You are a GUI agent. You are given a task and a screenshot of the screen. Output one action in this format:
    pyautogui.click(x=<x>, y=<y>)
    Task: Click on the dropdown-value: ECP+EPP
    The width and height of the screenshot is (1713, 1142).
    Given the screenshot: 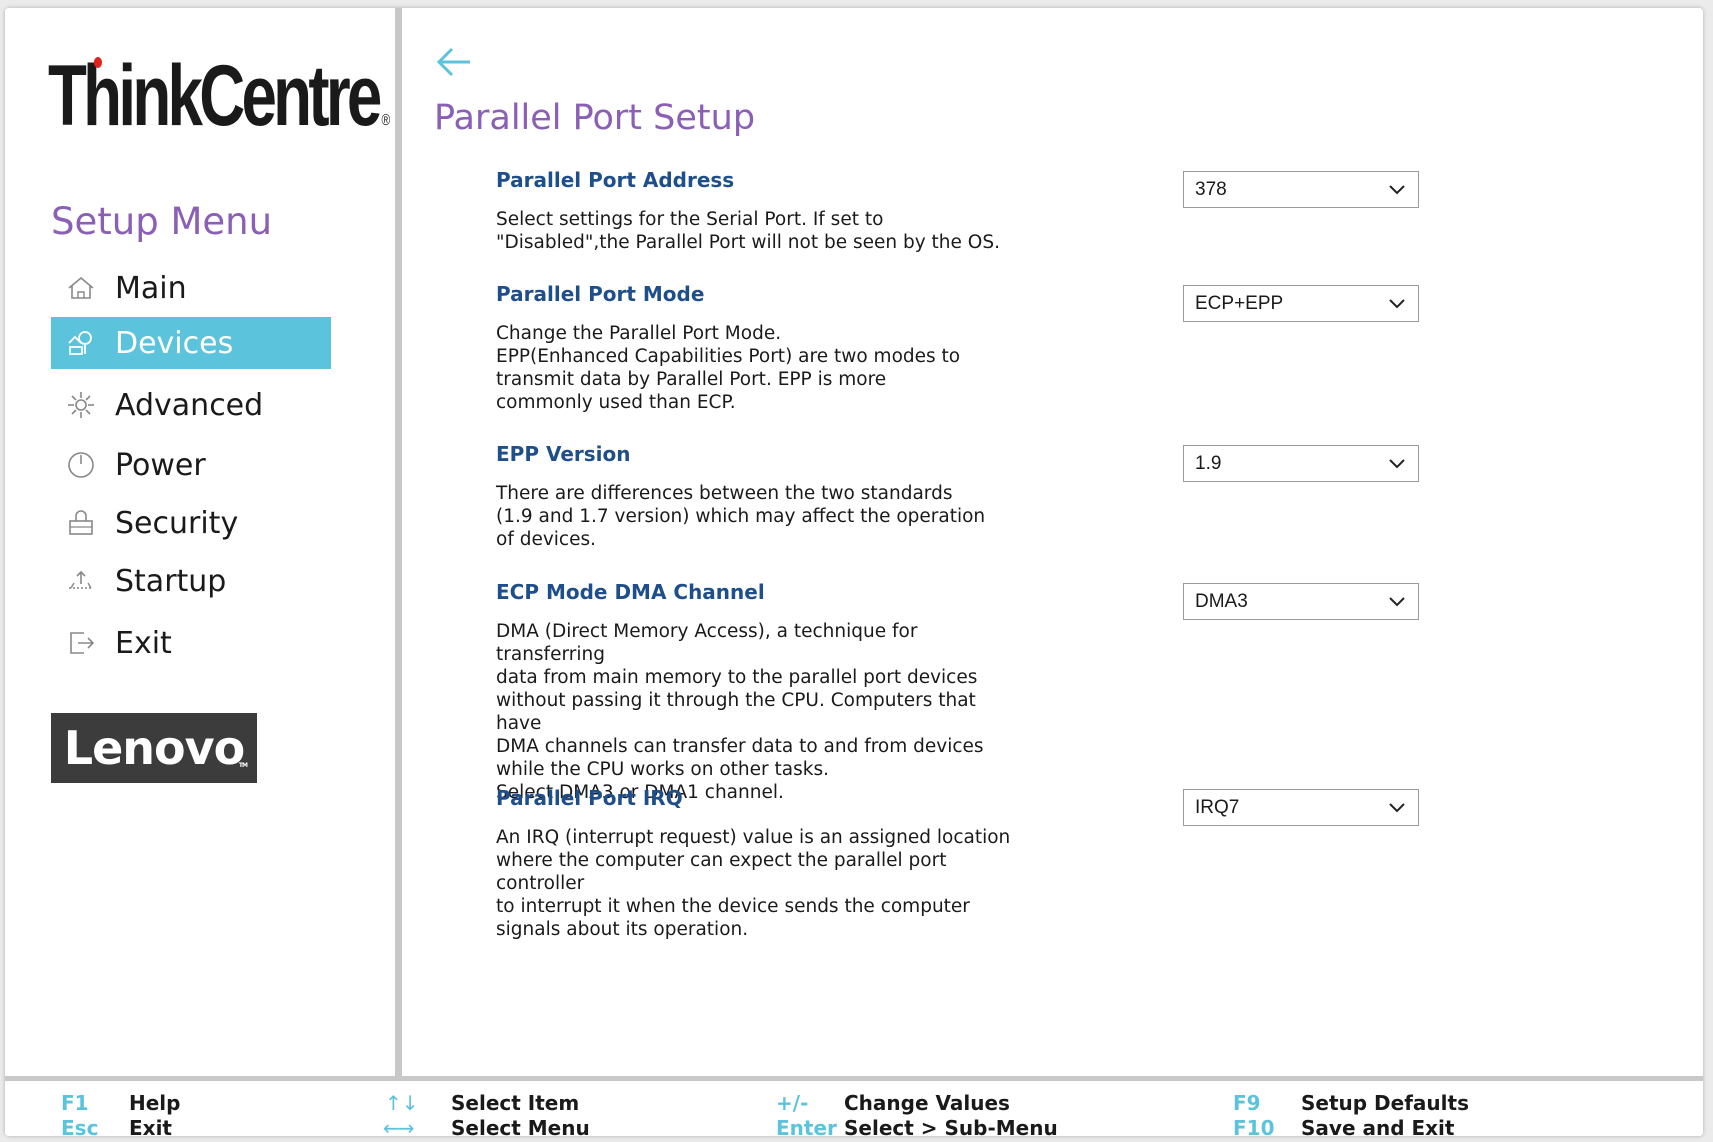 What is the action you would take?
    pyautogui.click(x=1239, y=303)
    